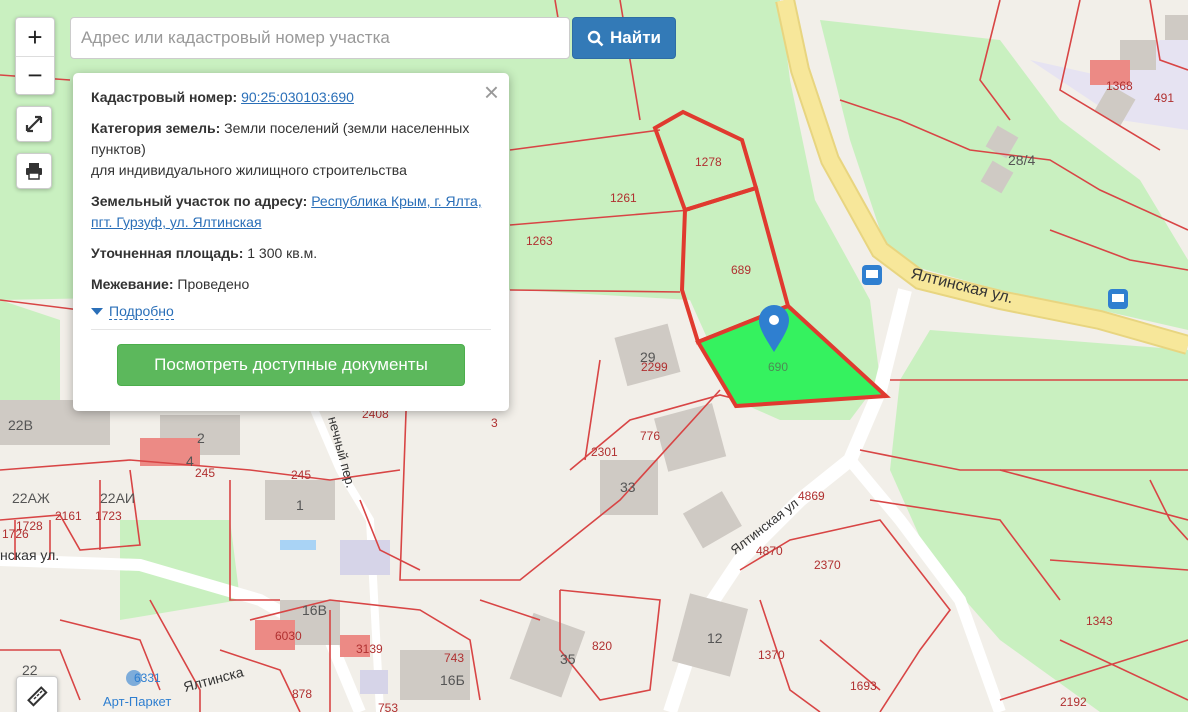  What do you see at coordinates (156, 128) in the screenshot?
I see `land-category-label: Категория земель:` at bounding box center [156, 128].